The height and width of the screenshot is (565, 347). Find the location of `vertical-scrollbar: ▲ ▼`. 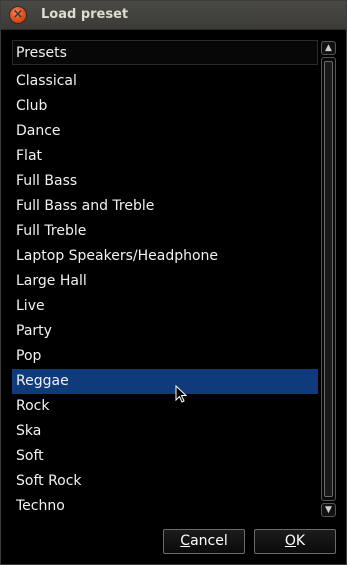

vertical-scrollbar: ▲ ▼ is located at coordinates (328, 279).